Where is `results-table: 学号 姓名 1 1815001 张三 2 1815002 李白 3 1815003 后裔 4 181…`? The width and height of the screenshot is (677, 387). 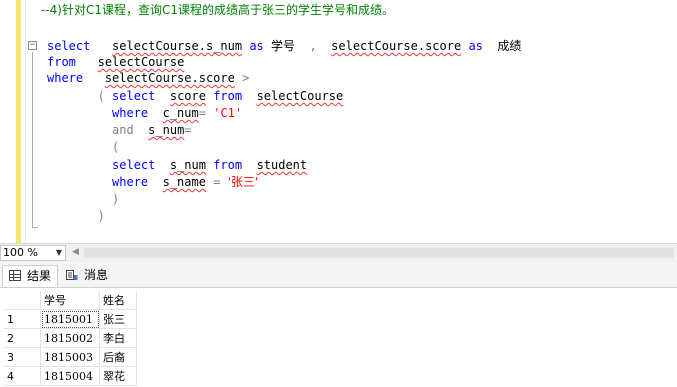 results-table: 学号 姓名 1 1815001 张三 2 1815002 李白 3 1815003 后裔 4 181… is located at coordinates (70, 338).